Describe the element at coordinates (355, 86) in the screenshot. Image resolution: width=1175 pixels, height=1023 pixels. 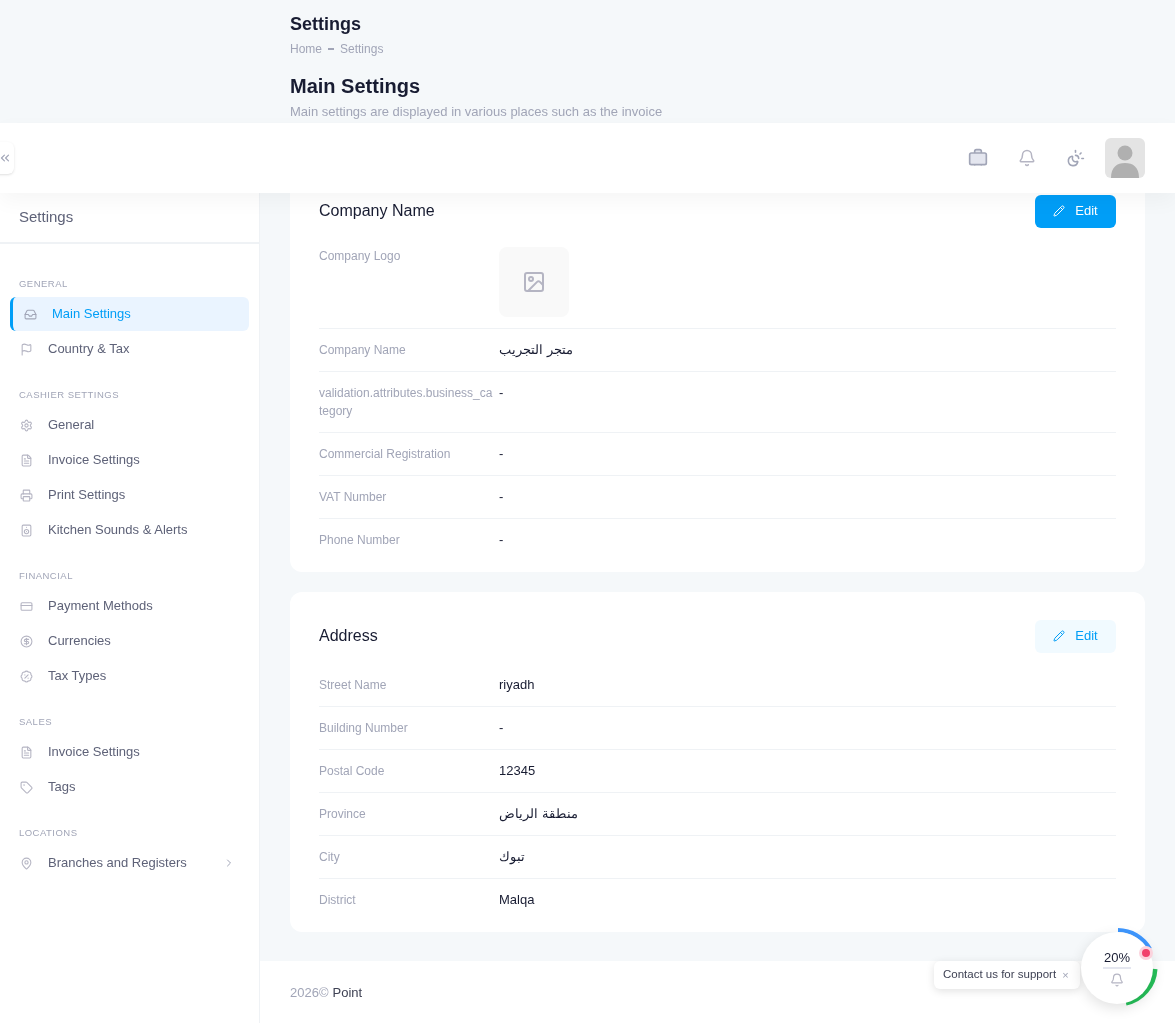
I see `section-title: Main Settings` at that location.